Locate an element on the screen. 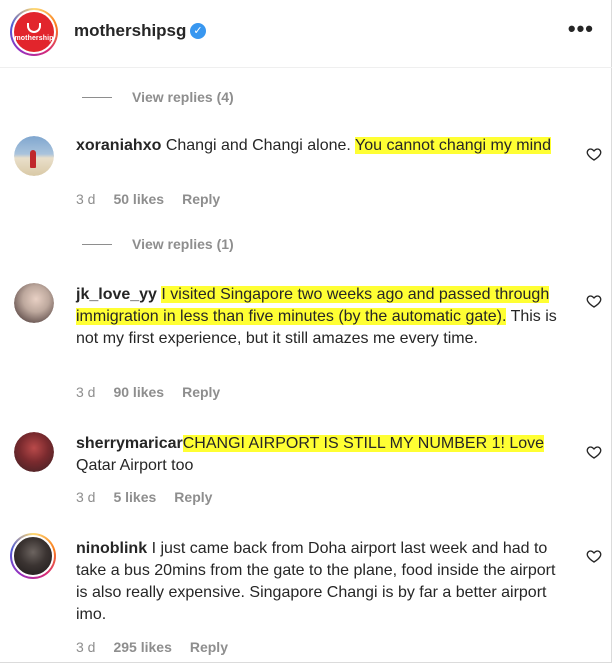 Image resolution: width=612 pixels, height=663 pixels. view-replies-button: View replies (4) is located at coordinates (158, 97).